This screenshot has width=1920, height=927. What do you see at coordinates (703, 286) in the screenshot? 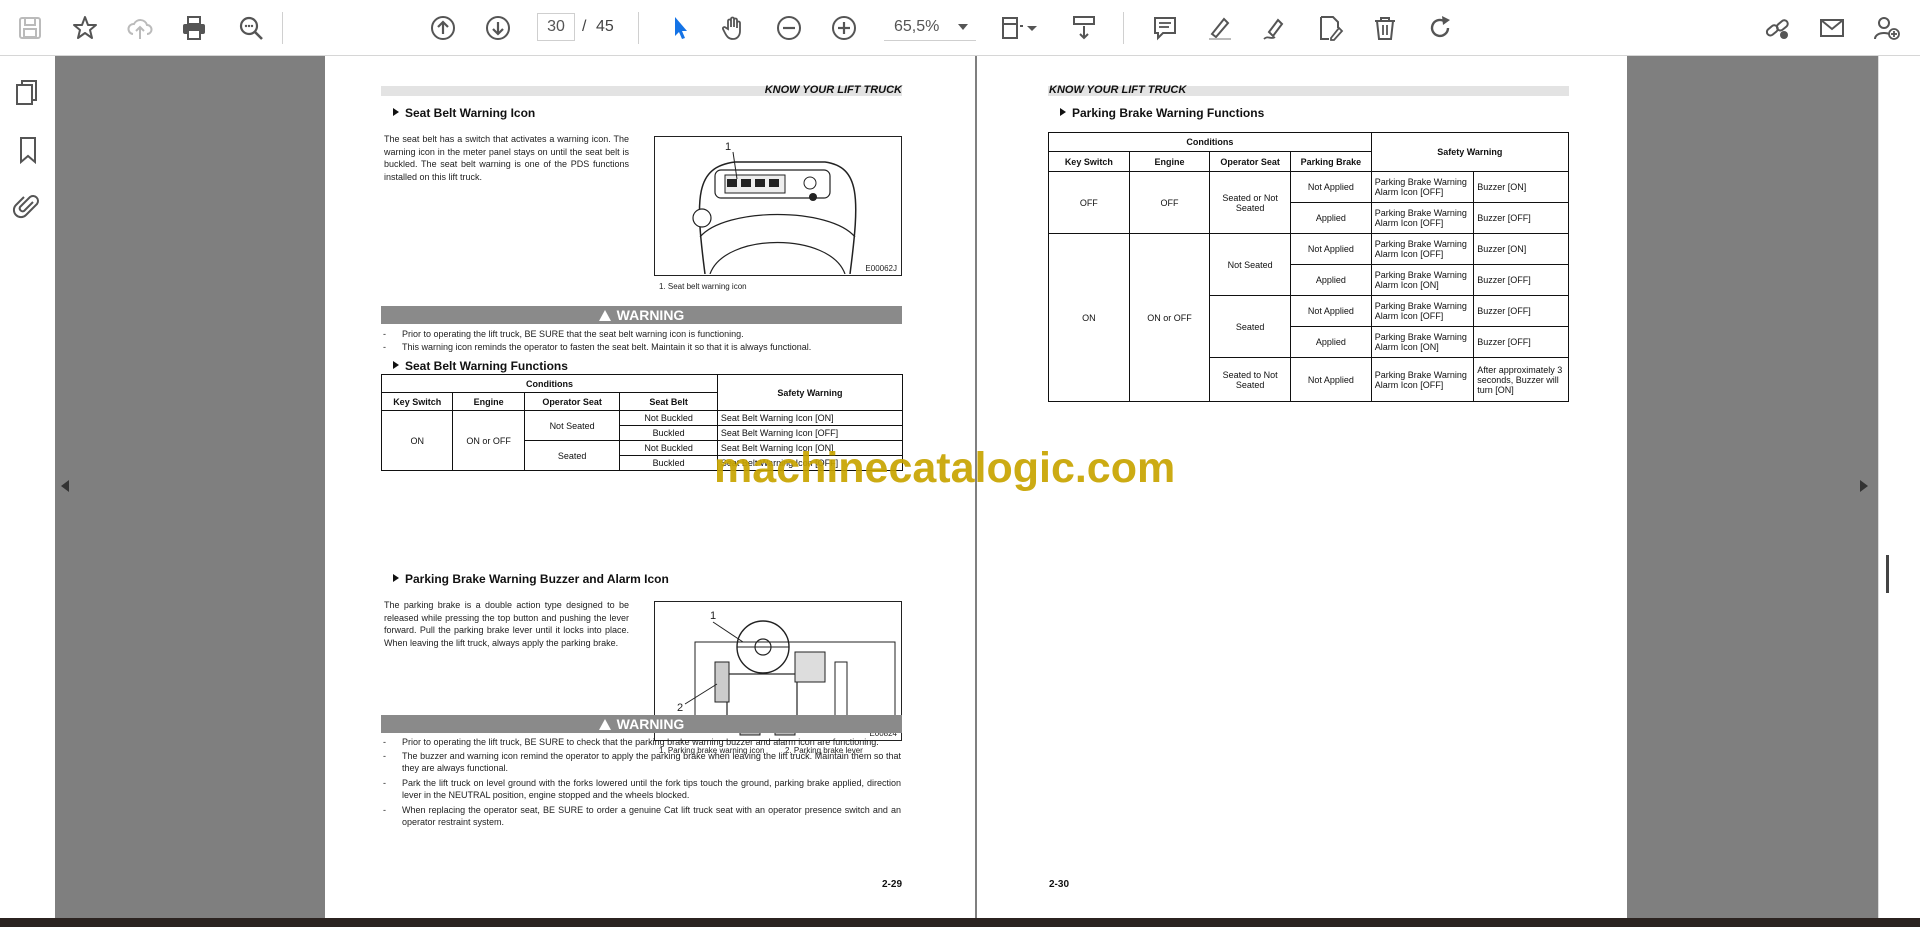
I see `figure-caption: 1. Seat belt warning icon` at bounding box center [703, 286].